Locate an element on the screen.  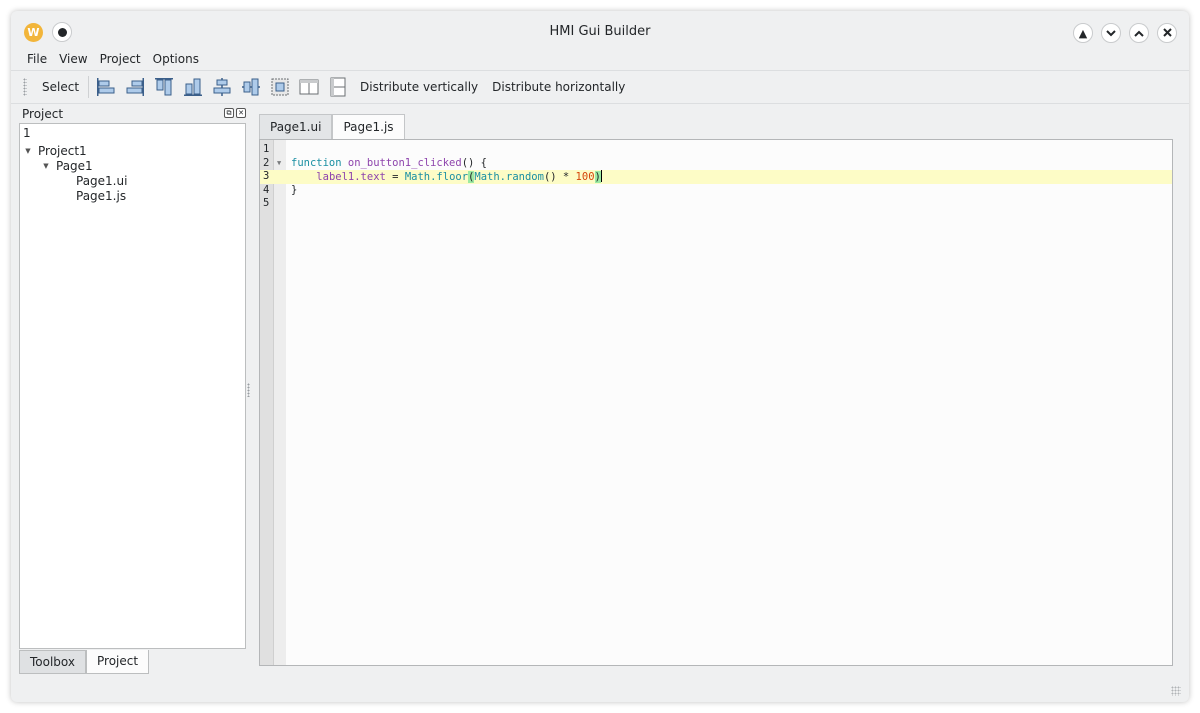
code-text: () { is located at coordinates (474, 162).